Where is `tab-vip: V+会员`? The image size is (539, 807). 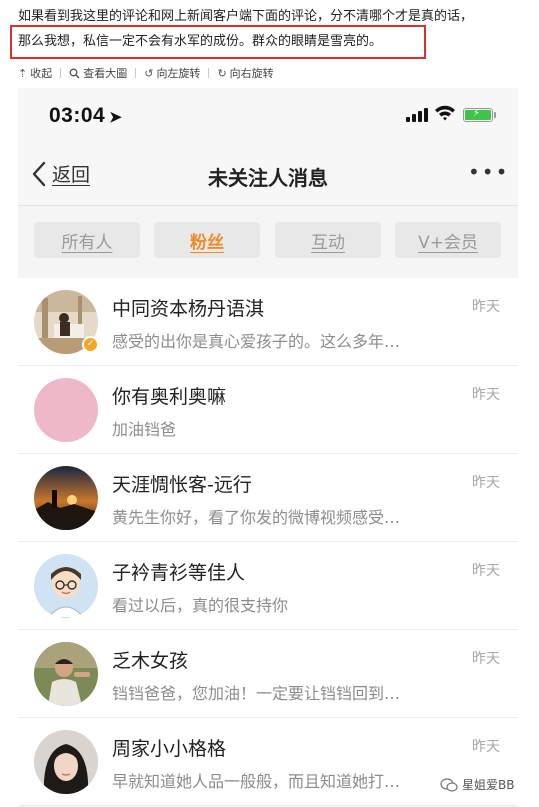 tab-vip: V+会员 is located at coordinates (448, 240).